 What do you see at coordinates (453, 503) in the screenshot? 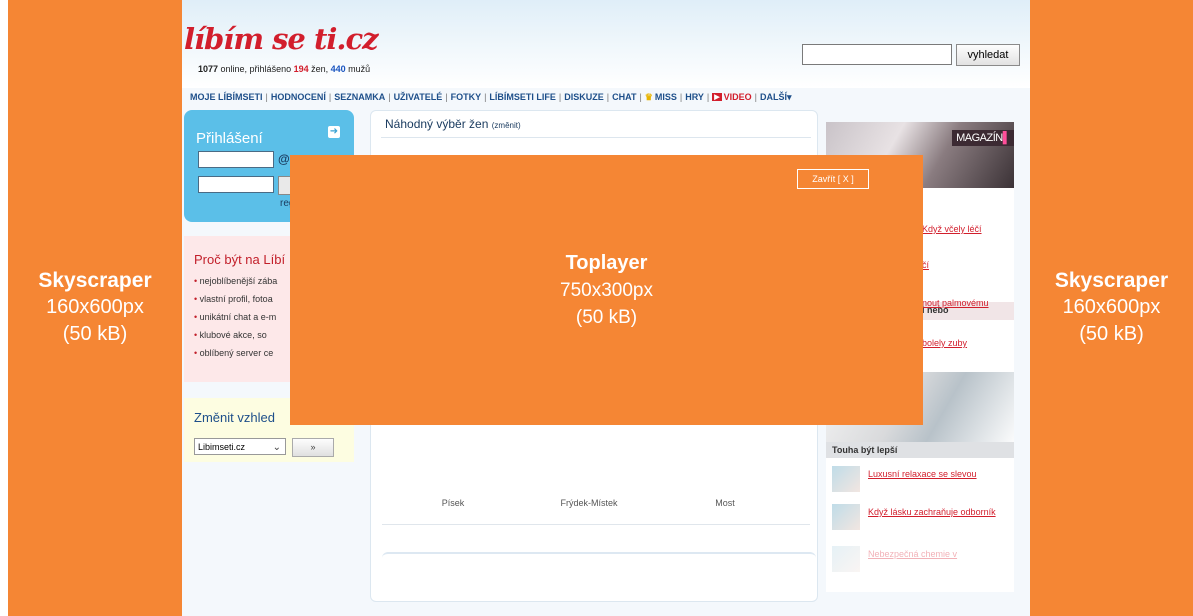
I see `profile-city: Písek` at bounding box center [453, 503].